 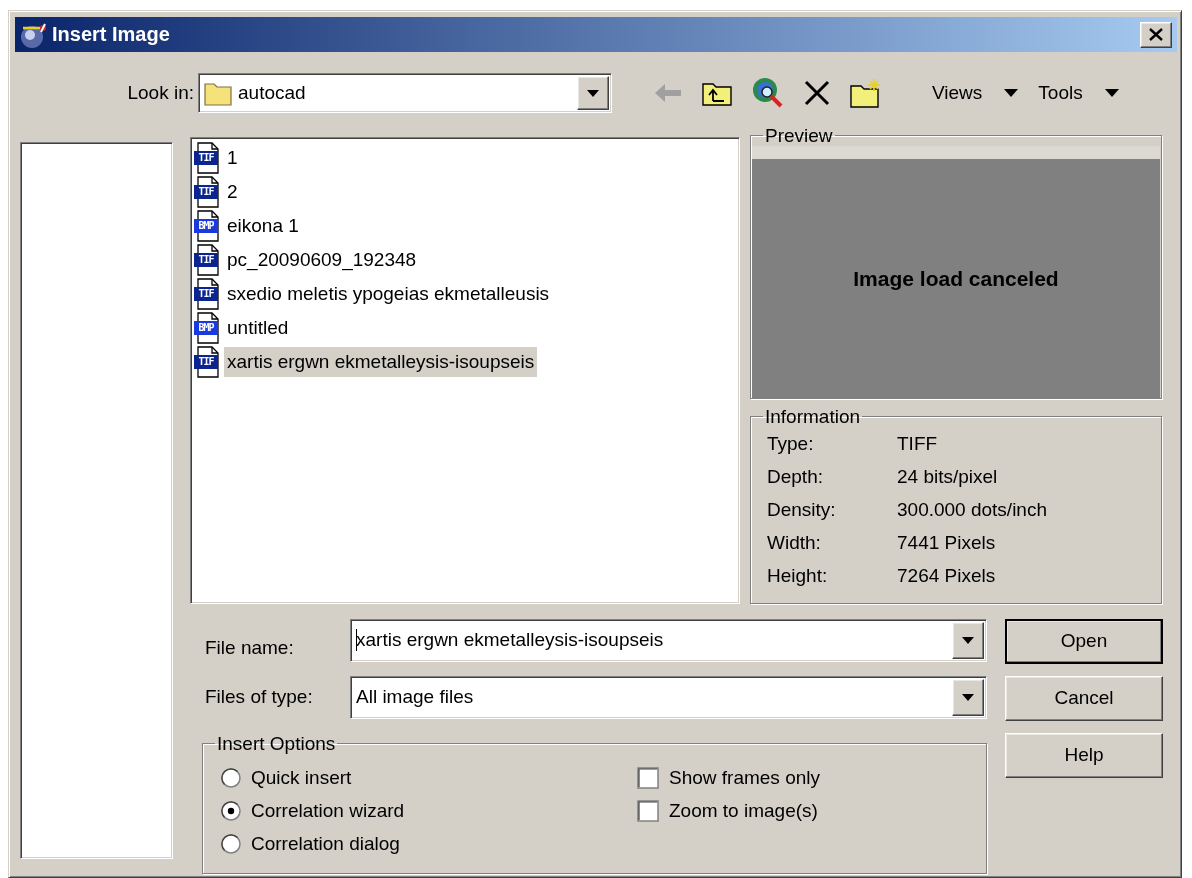 What do you see at coordinates (381, 361) in the screenshot?
I see `file-item: xartis ergwn ekmetalleysis-isoupseis` at bounding box center [381, 361].